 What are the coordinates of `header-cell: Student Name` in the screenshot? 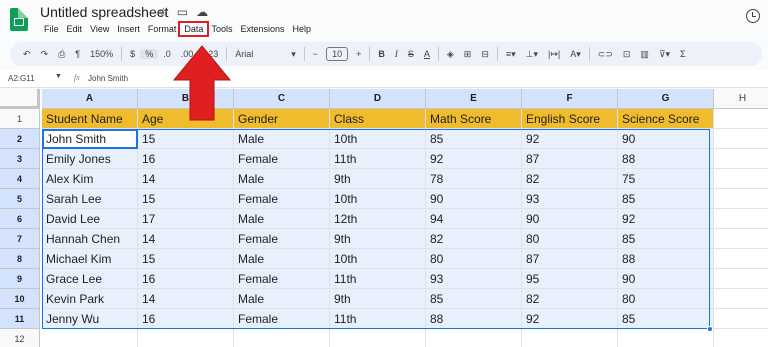 It's located at (90, 119).